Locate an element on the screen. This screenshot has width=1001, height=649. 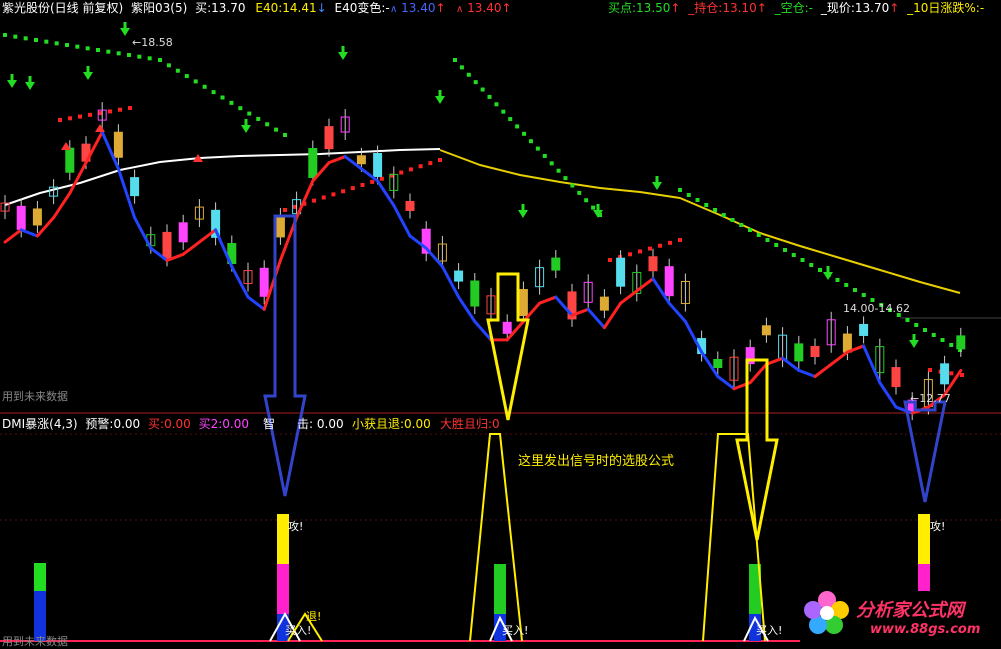
sub-future-data-note: 用到未来数据 is located at coordinates (35, 641).